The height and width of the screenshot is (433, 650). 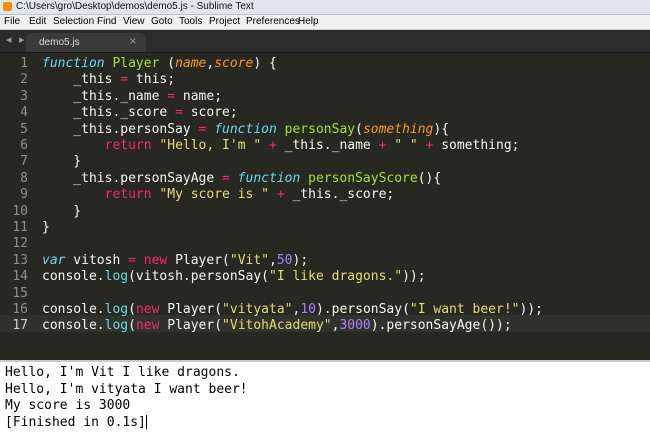 What do you see at coordinates (133, 41) in the screenshot?
I see `tab-close-icon: ×` at bounding box center [133, 41].